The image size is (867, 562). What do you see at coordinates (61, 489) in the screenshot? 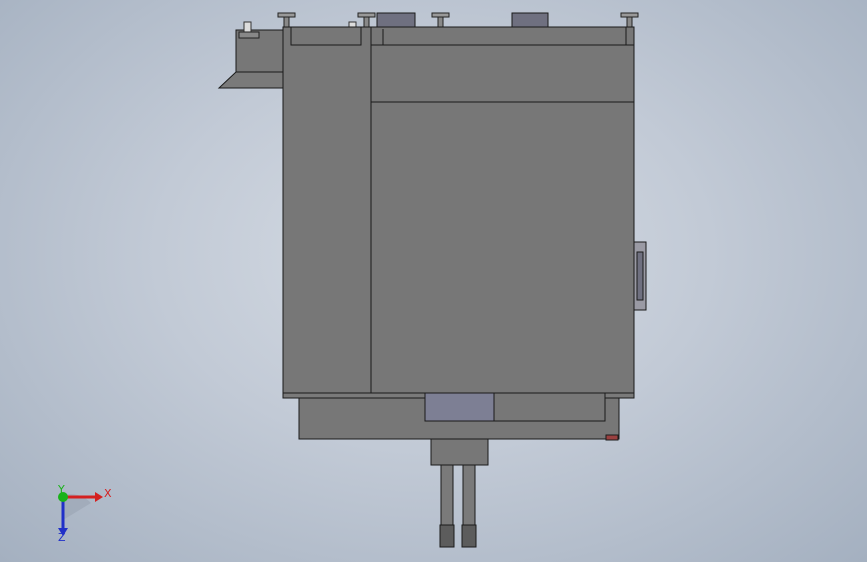
I see `y-axis-label: Y` at bounding box center [61, 489].